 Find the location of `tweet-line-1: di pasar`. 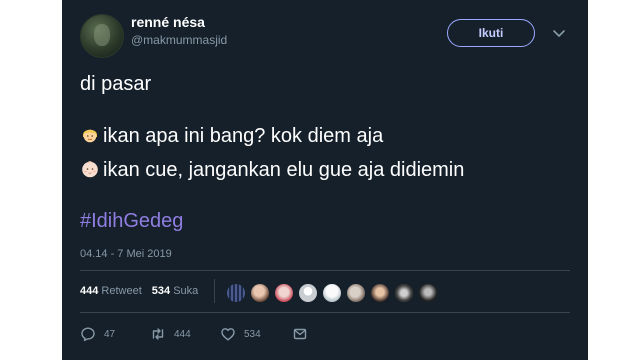

tweet-line-1: di pasar is located at coordinates (116, 84).